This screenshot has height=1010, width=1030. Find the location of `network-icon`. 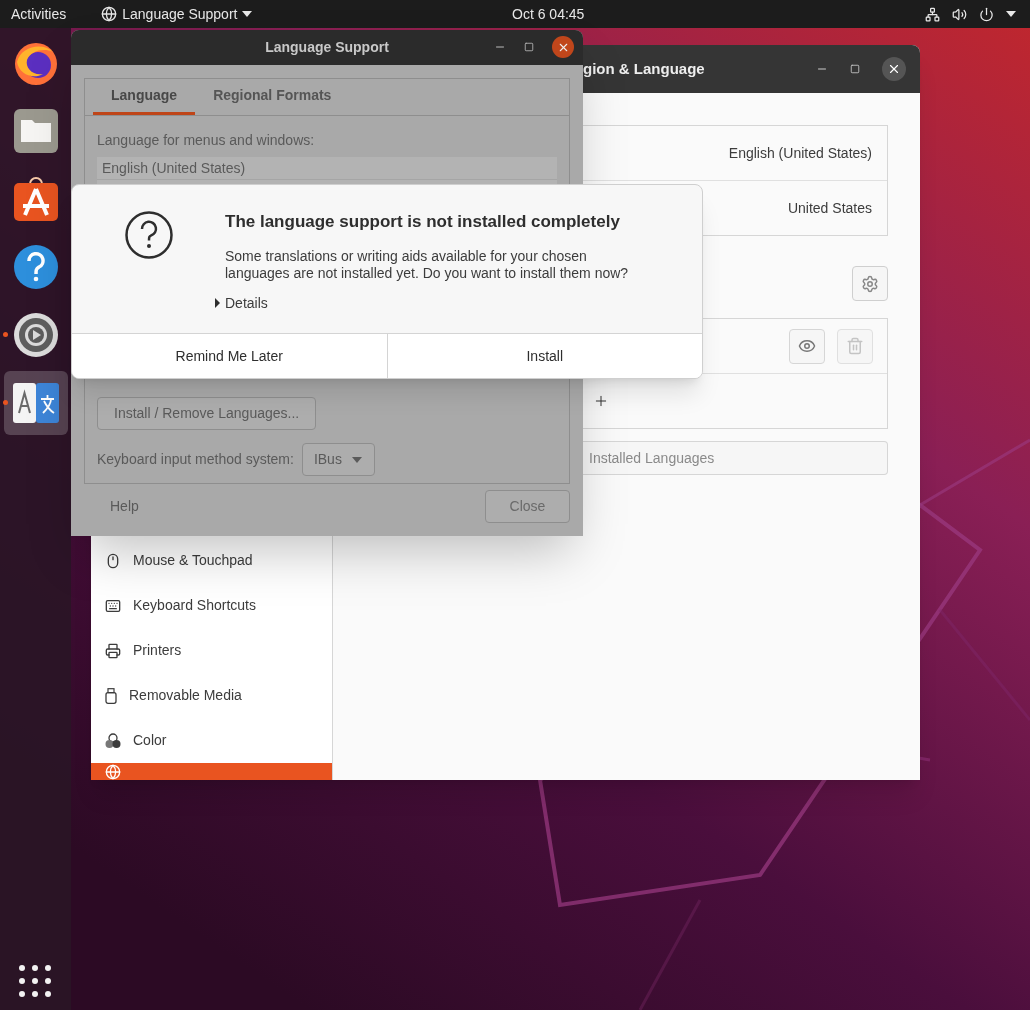

network-icon is located at coordinates (932, 14).